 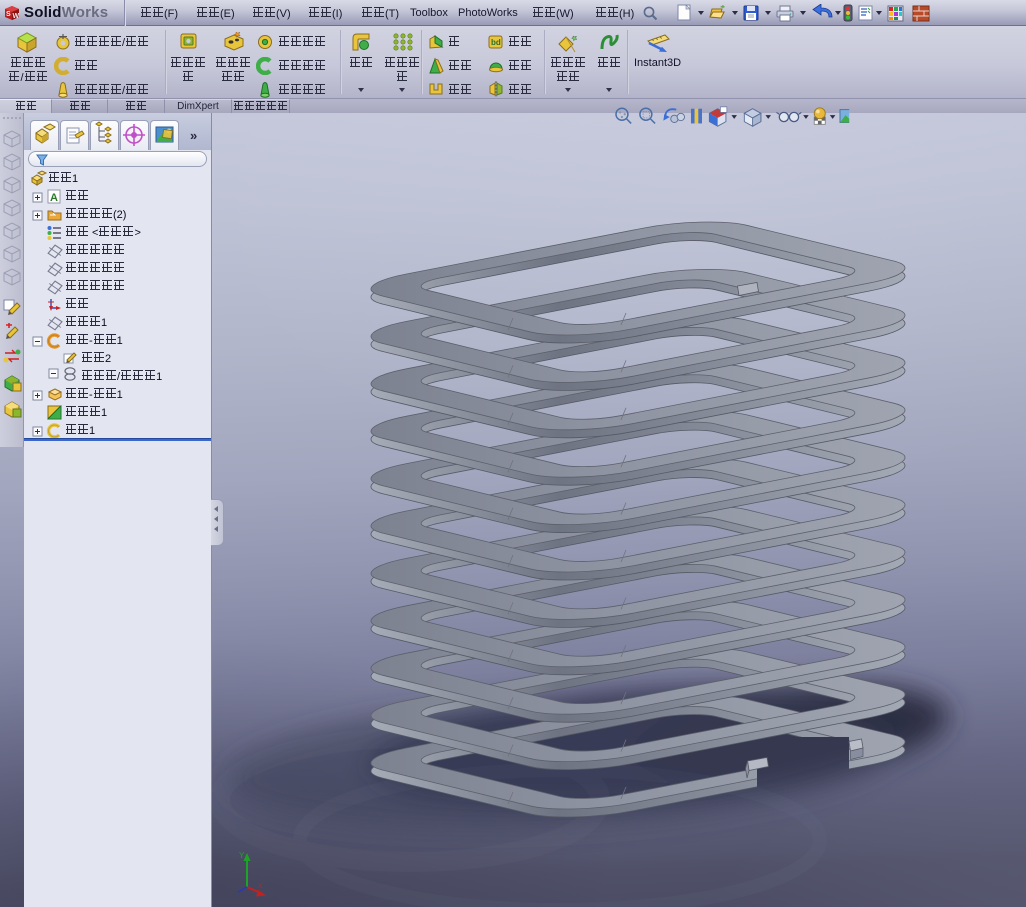 What do you see at coordinates (8, 14) in the screenshot?
I see `svg-text: S` at bounding box center [8, 14].